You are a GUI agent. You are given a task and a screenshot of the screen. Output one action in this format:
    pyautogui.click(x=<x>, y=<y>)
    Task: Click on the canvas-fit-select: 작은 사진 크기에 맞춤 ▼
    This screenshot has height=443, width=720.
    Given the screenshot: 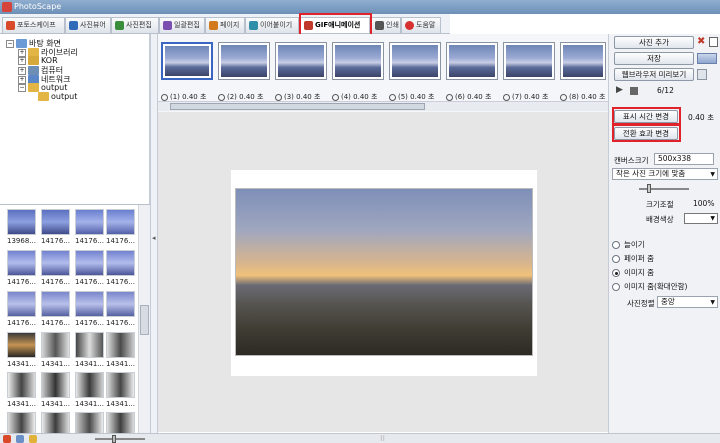 What is the action you would take?
    pyautogui.click(x=665, y=174)
    